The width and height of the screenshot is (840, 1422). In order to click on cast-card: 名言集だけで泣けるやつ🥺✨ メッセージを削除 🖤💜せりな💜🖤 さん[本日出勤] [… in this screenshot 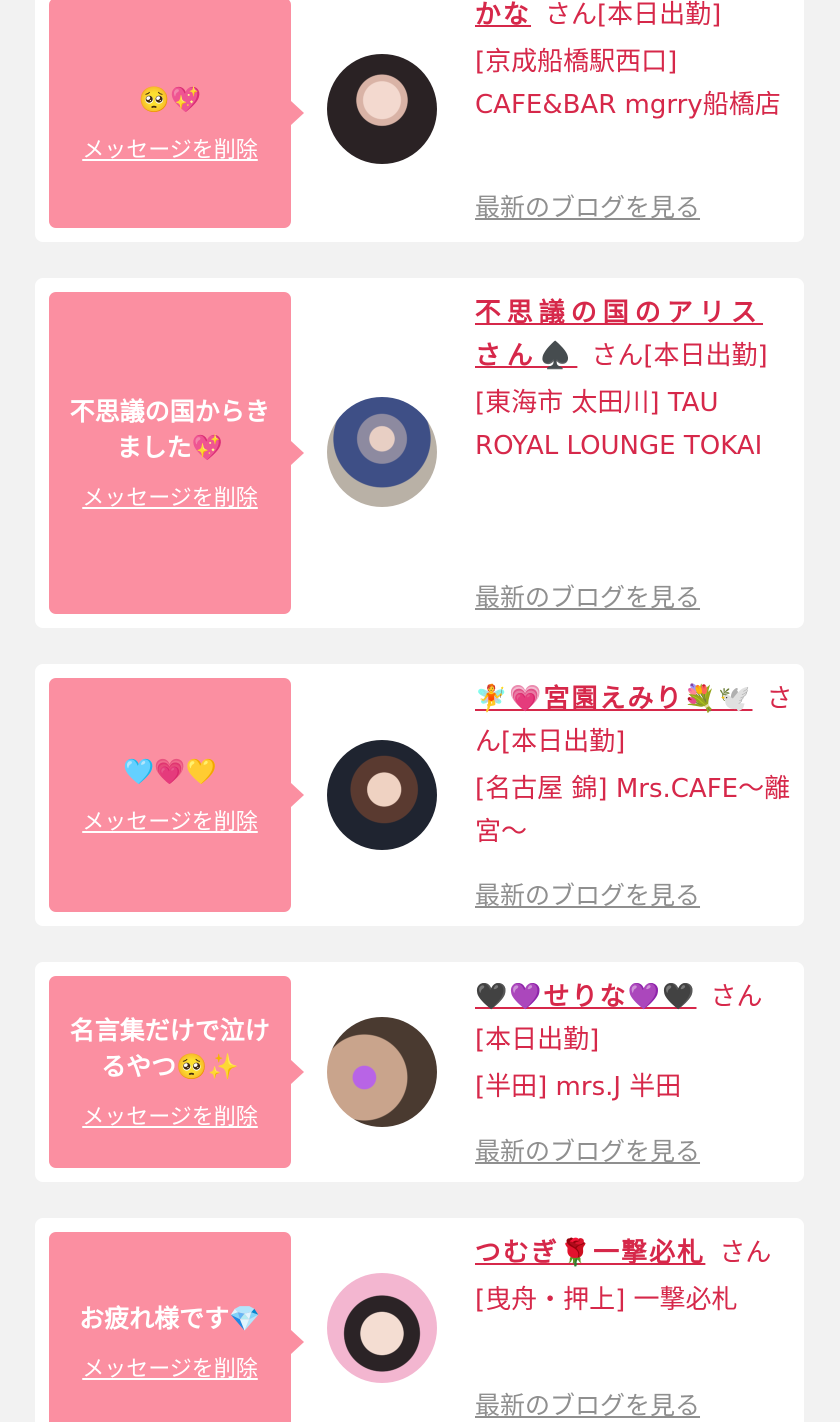, I will do `click(419, 1072)`.